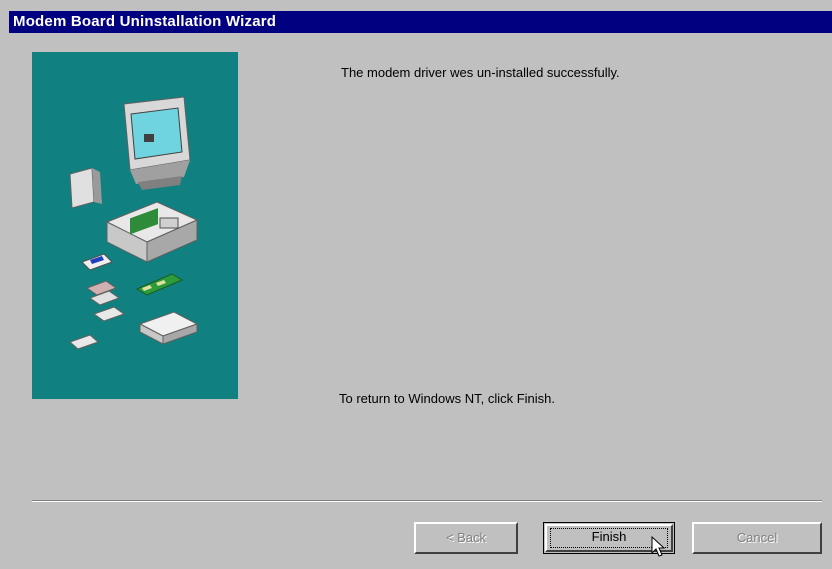 The image size is (832, 569). I want to click on computer-hardware-illustration-icon, so click(134, 223).